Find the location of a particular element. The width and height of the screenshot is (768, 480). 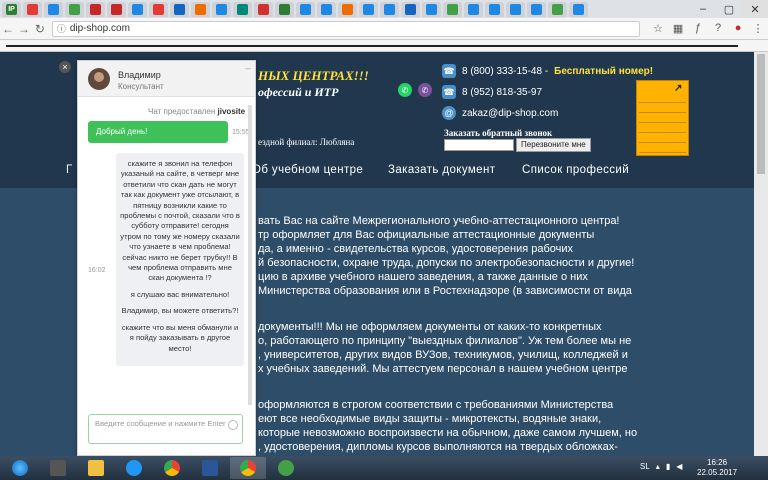

url-input: ⓘ dip-shop.com is located at coordinates (346, 28).